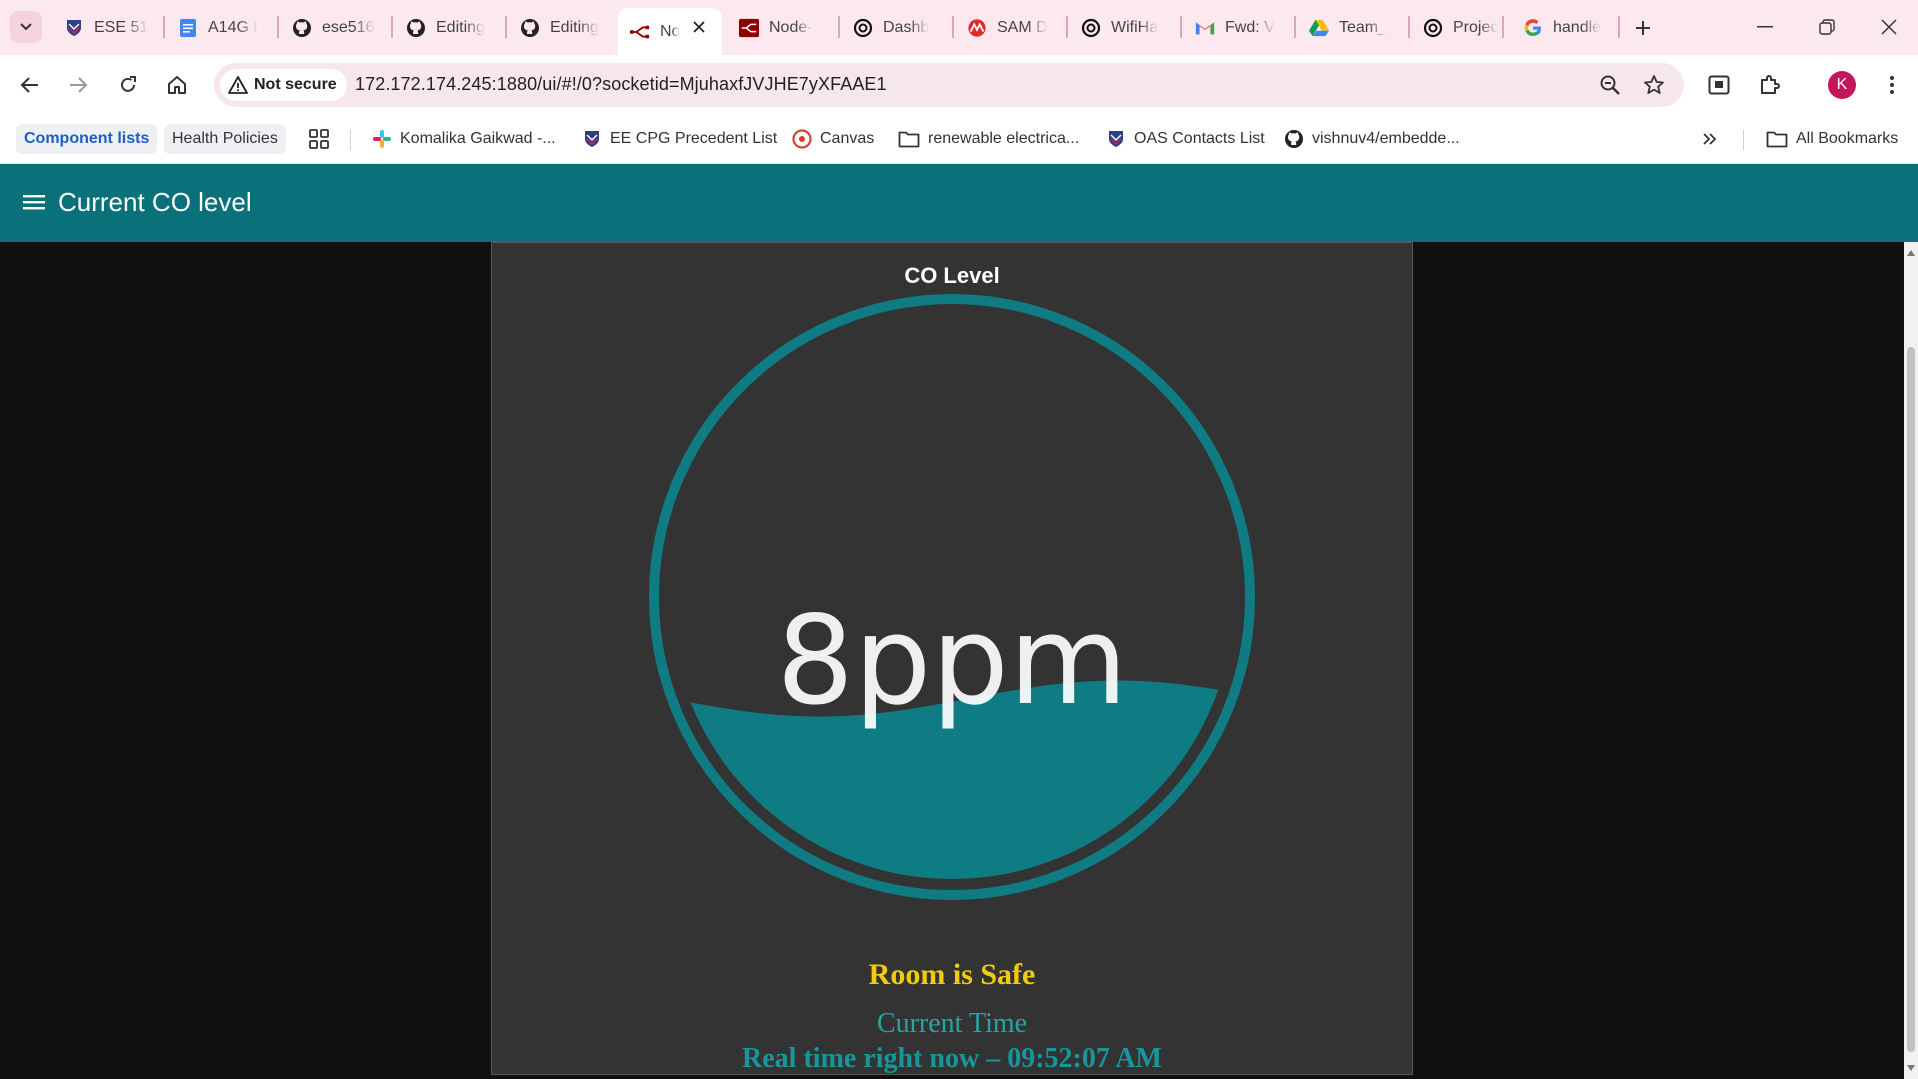 The image size is (1918, 1079). What do you see at coordinates (833, 139) in the screenshot?
I see `bookmark-canvas: Canvas` at bounding box center [833, 139].